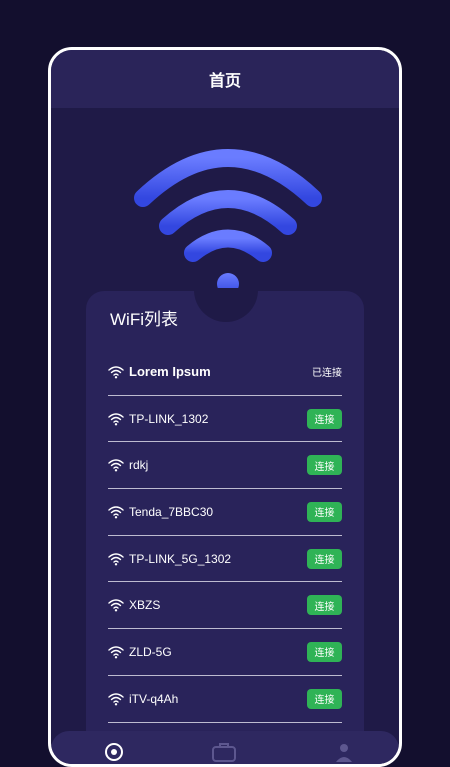 This screenshot has width=450, height=767. I want to click on network-name: iTV-q4Ah, so click(154, 698).